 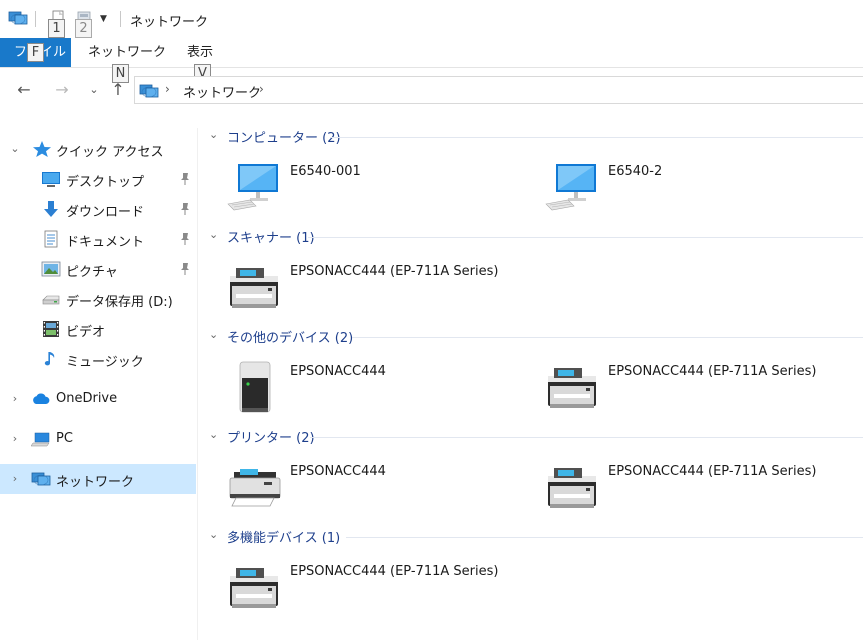 I want to click on pc-icon, so click(x=41, y=439).